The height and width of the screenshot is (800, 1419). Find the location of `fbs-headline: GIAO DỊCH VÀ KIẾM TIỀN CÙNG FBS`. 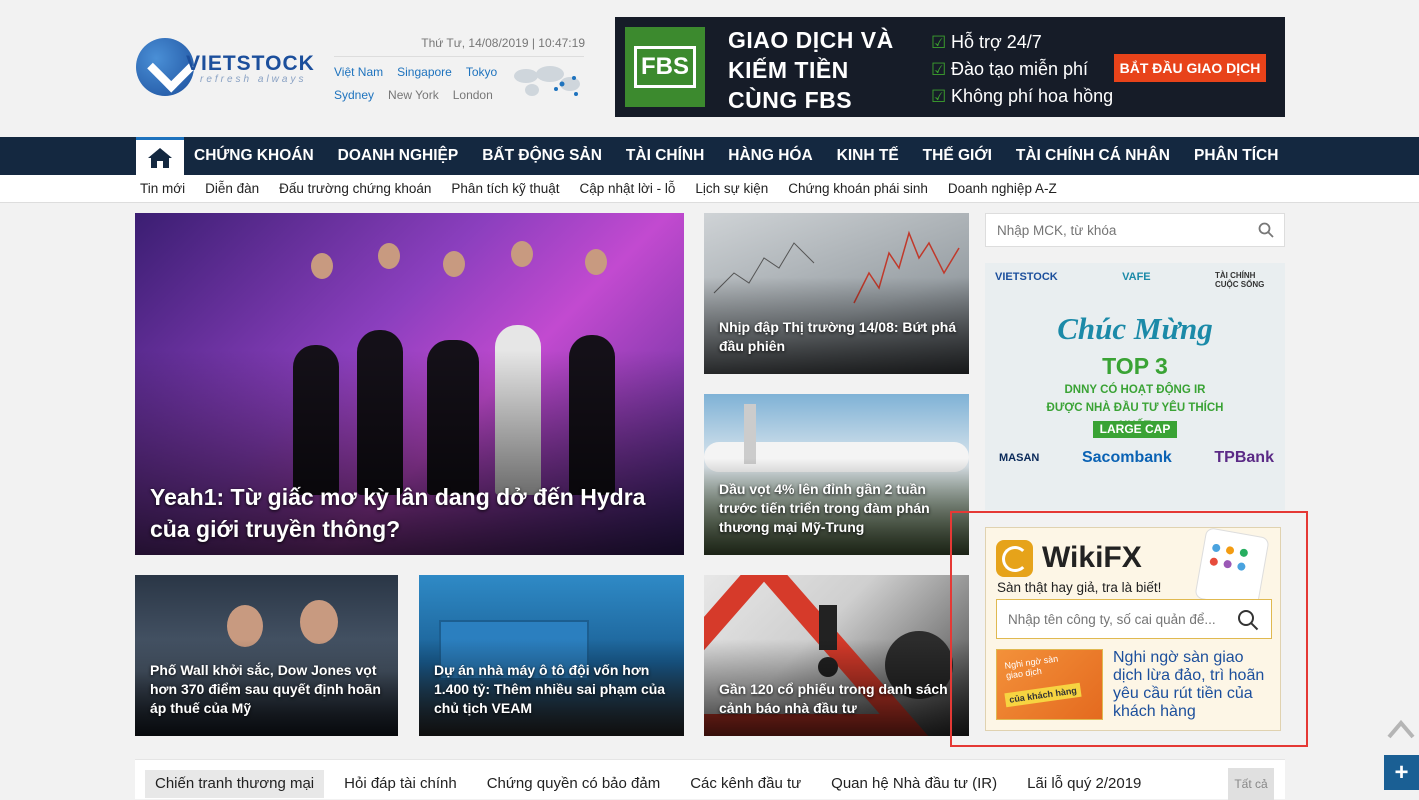

fbs-headline: GIAO DỊCH VÀ KIẾM TIỀN CÙNG FBS is located at coordinates (811, 70).